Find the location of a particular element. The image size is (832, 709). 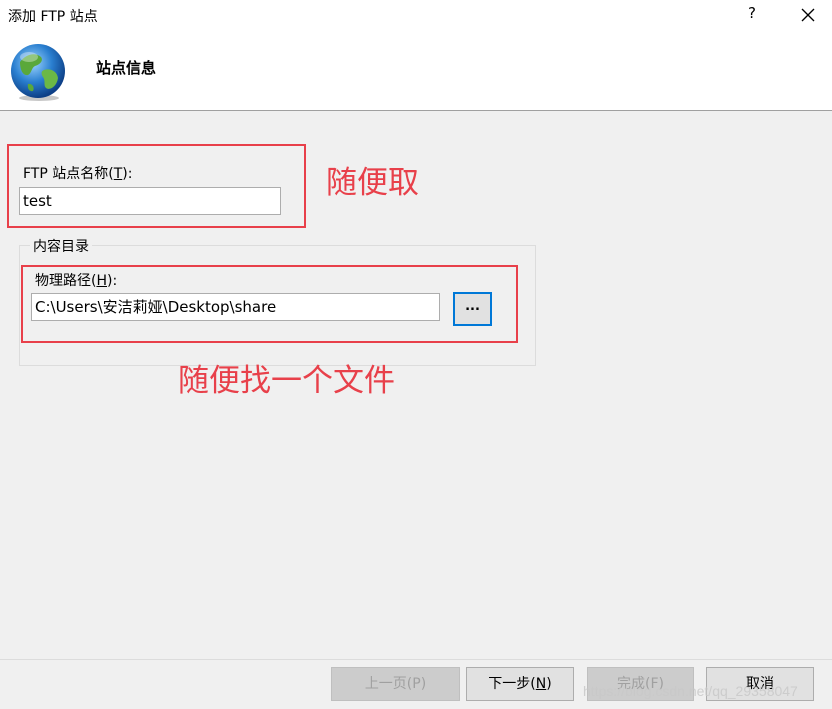

next-button: 下一步(N) is located at coordinates (520, 684).